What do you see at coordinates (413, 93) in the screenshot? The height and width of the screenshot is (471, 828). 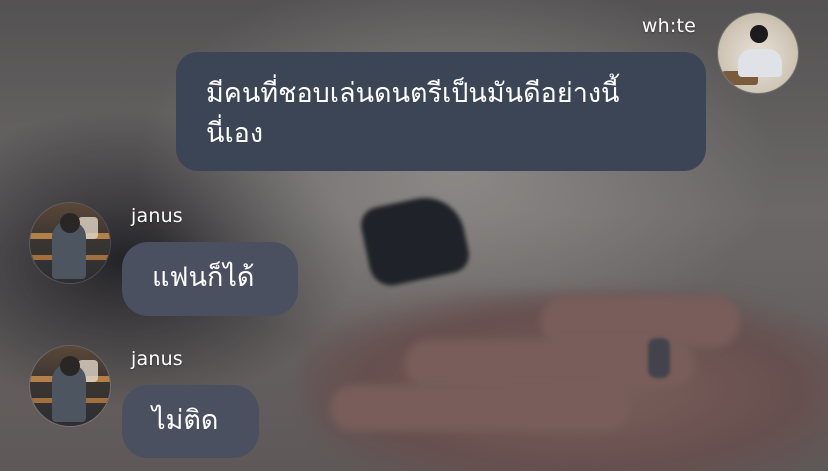 I see `message-line: มีคนที่ชอบเล่นดนตรีเป็นมันดีอย่างนี้` at bounding box center [413, 93].